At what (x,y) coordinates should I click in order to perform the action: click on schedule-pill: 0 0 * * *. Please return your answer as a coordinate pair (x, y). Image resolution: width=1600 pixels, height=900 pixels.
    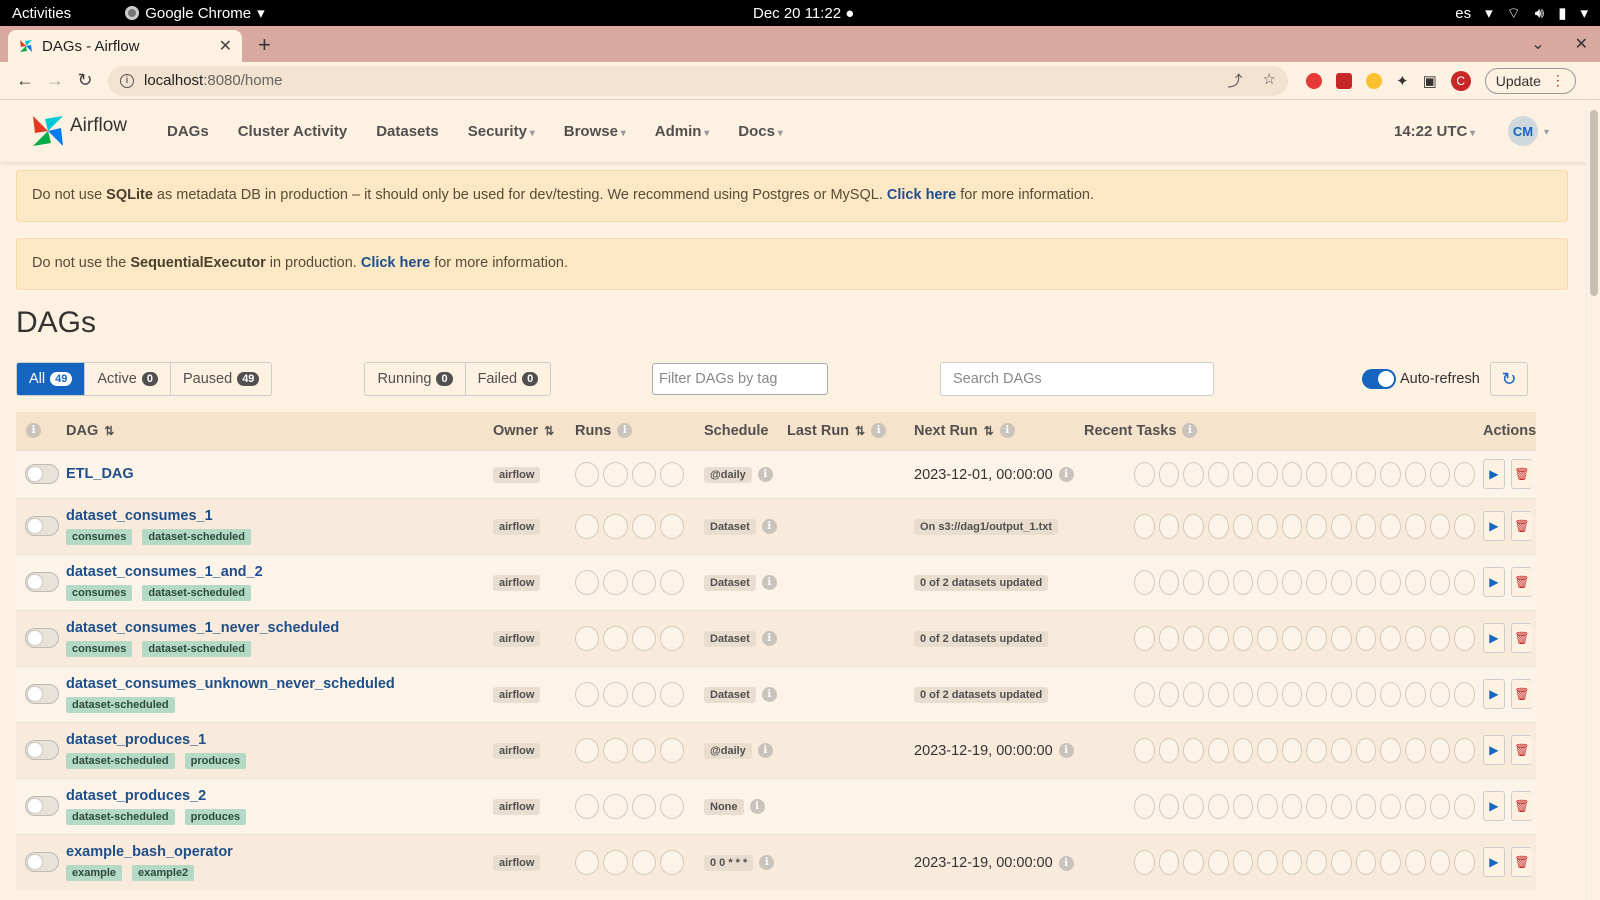
    Looking at the image, I should click on (729, 863).